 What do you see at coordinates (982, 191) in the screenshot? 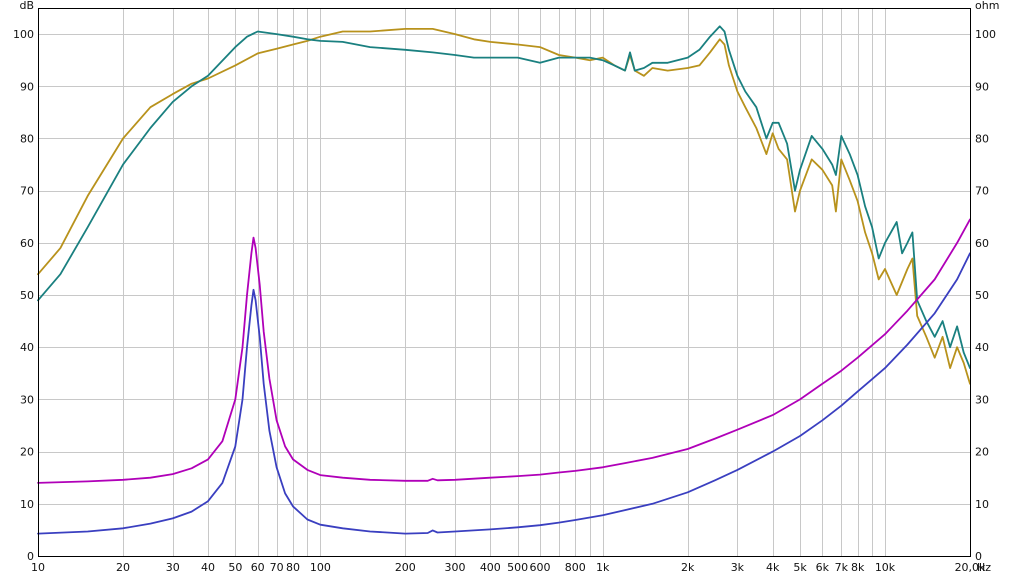
I see `right-y-tick-label: 70` at bounding box center [982, 191].